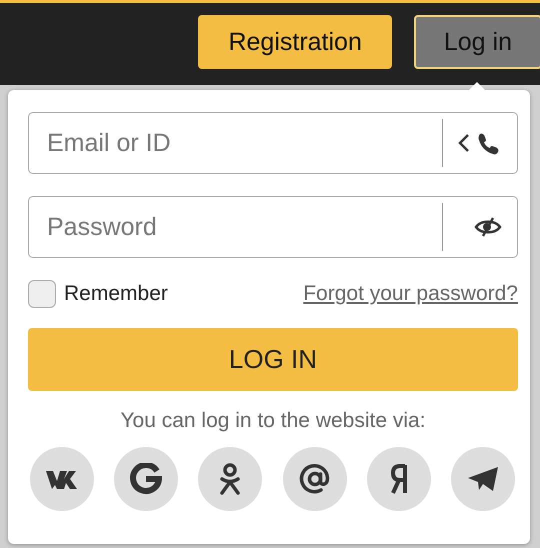 This screenshot has height=548, width=540. I want to click on eye-slash-icon, so click(488, 227).